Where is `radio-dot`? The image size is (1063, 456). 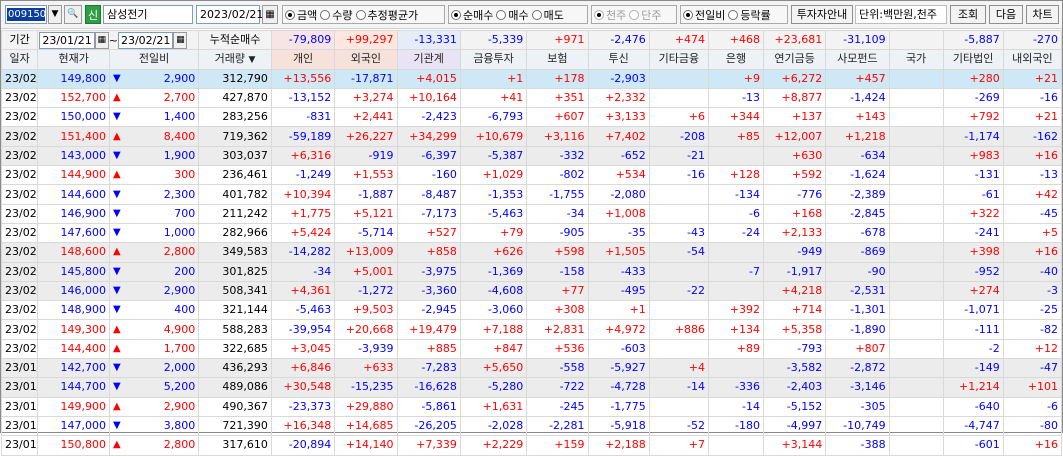 radio-dot is located at coordinates (733, 14).